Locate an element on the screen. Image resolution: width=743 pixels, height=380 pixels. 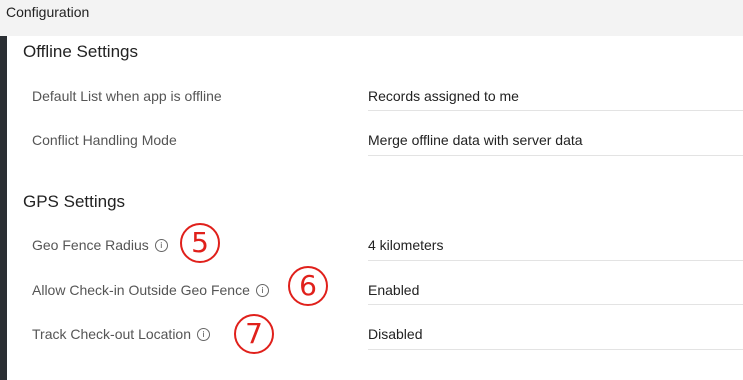
geo-fence-radius-label-text: Geo Fence Radius is located at coordinates (90, 245).